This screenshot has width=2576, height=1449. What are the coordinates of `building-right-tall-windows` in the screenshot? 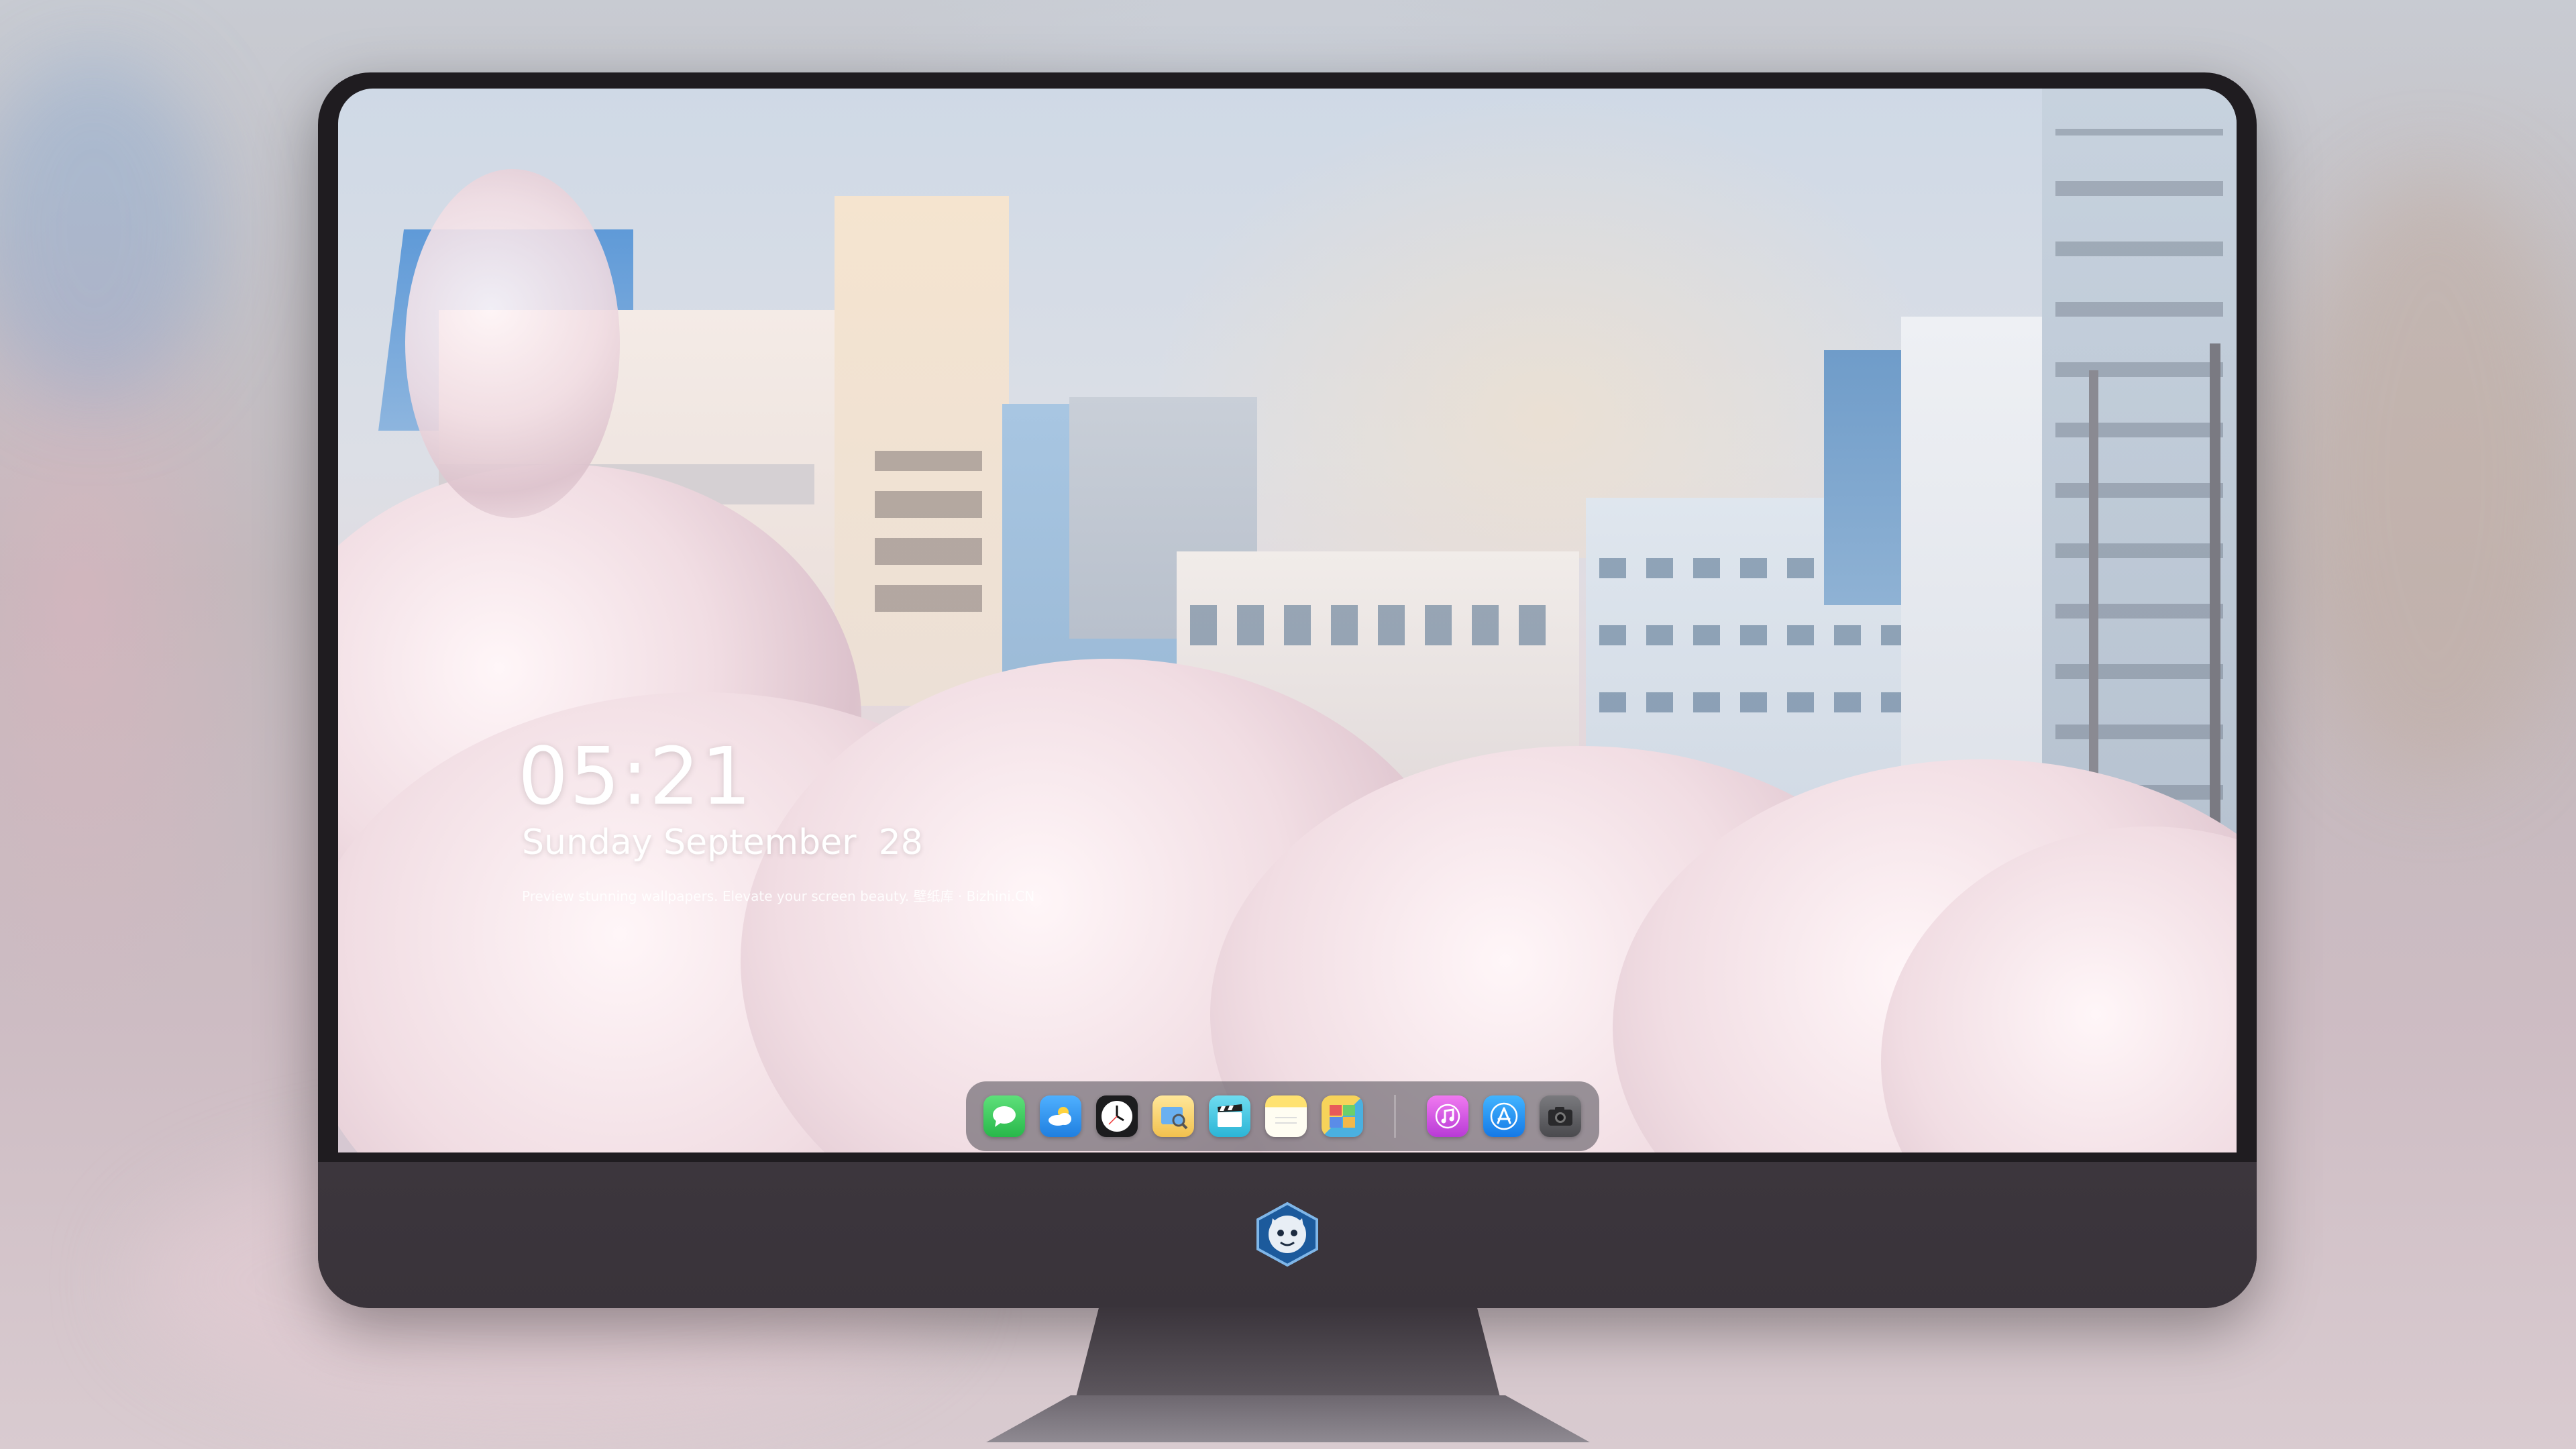 It's located at (2139, 464).